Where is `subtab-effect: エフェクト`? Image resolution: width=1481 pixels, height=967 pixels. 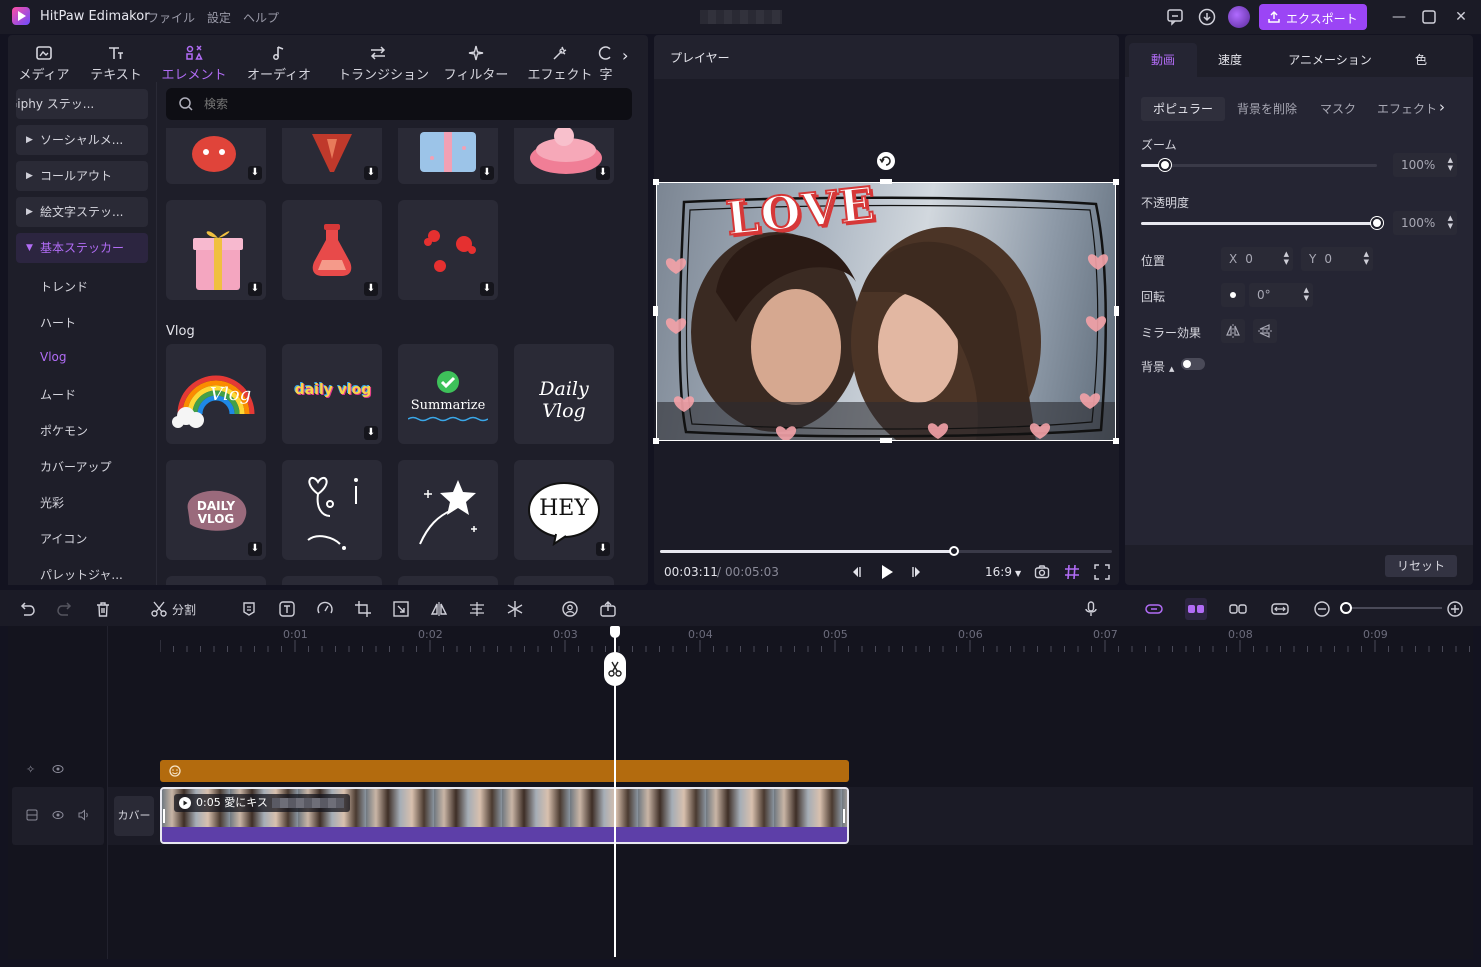
subtab-effect: エフェクト is located at coordinates (1407, 109).